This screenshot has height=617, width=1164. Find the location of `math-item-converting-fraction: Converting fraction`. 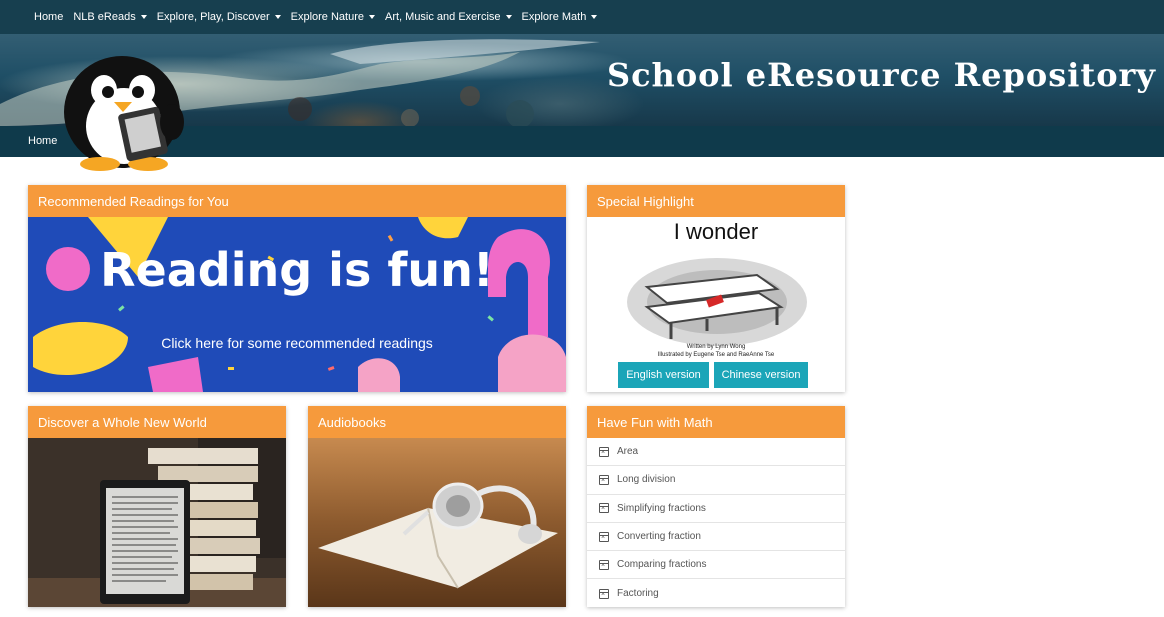

math-item-converting-fraction: Converting fraction is located at coordinates (716, 537).